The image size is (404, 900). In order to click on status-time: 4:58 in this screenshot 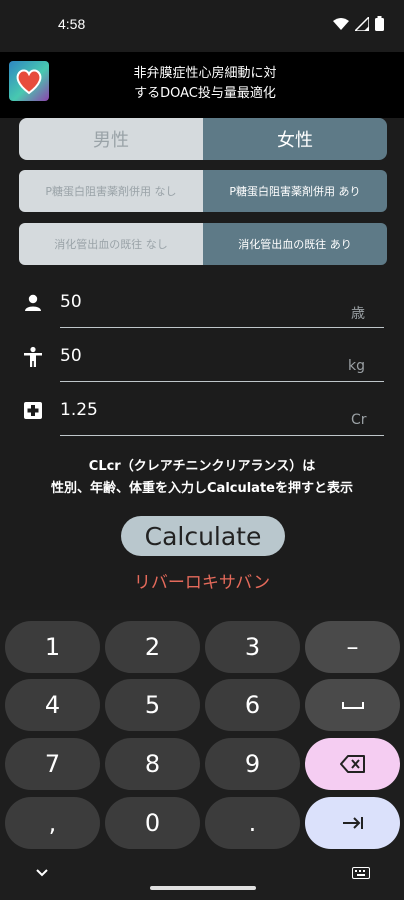, I will do `click(72, 24)`.